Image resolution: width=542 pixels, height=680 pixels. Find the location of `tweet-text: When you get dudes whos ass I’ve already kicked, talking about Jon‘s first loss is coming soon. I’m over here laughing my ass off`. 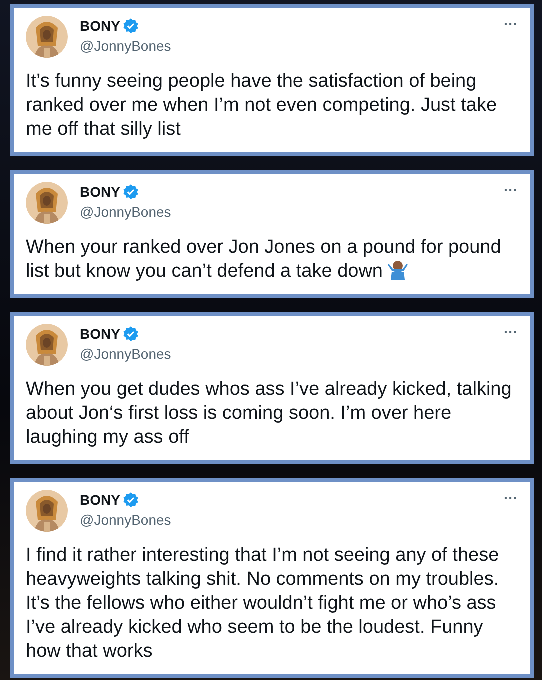

tweet-text: When you get dudes whos ass I’ve already kicked, talking about Jon‘s first loss is coming soon. I’m over here laughing my ass off is located at coordinates (269, 414).